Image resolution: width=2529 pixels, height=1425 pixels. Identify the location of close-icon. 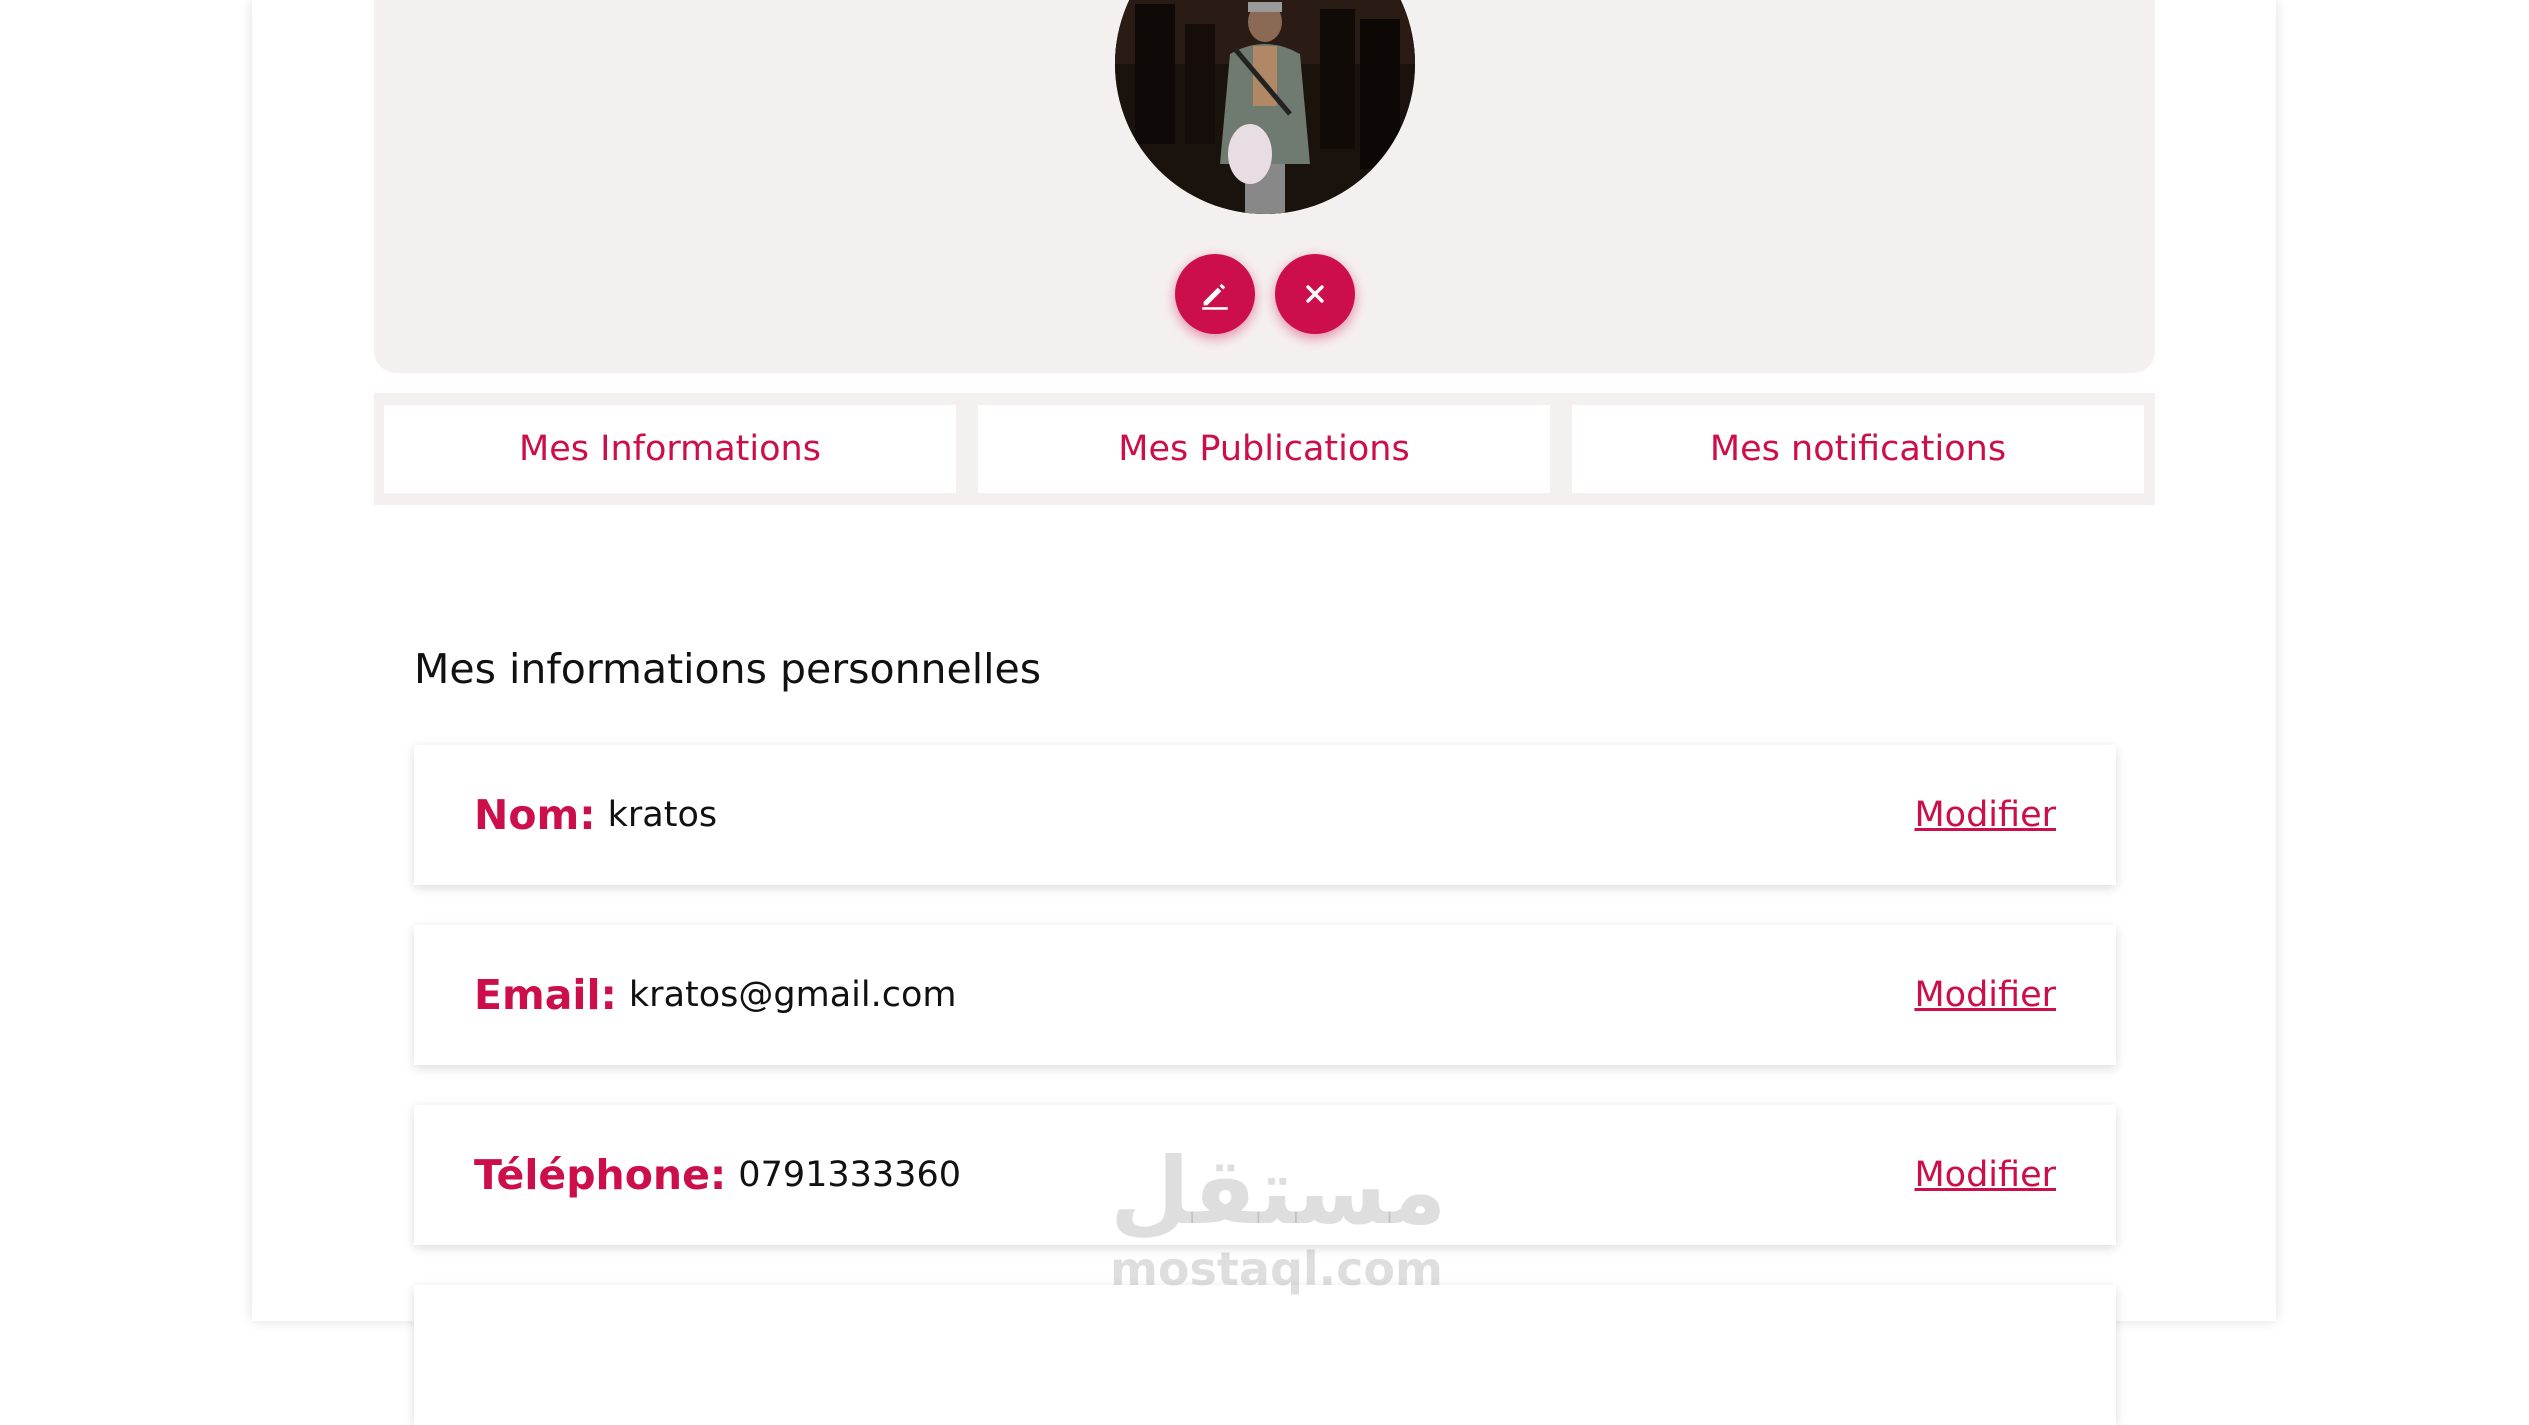
(1315, 294).